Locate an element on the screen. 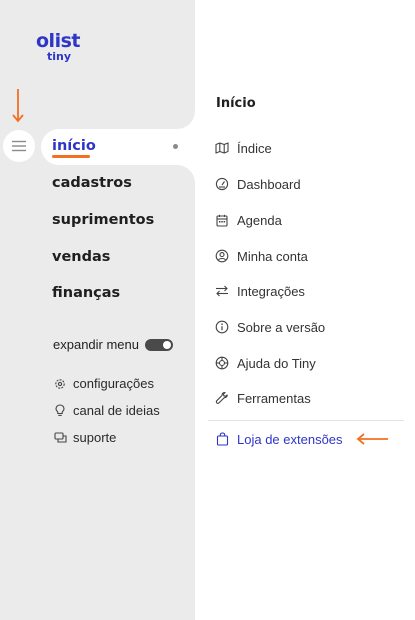  shopping-bag-icon is located at coordinates (222, 439).